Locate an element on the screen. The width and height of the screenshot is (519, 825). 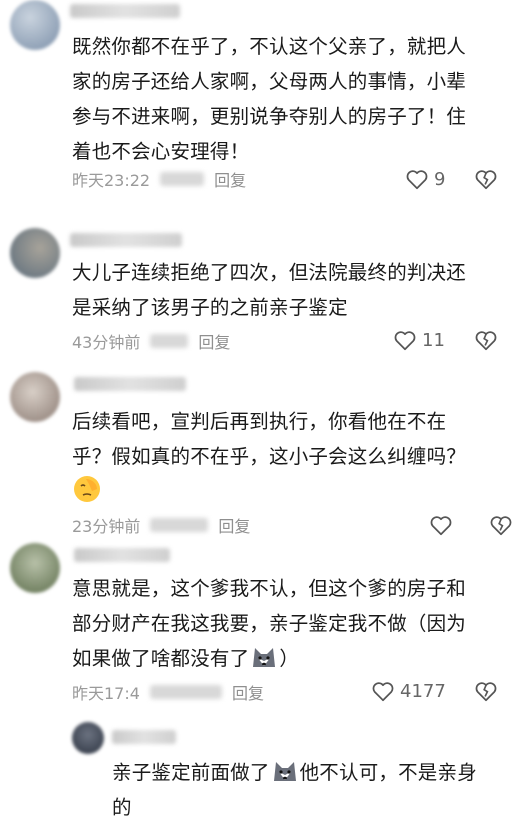
like-count: 11 is located at coordinates (433, 340).